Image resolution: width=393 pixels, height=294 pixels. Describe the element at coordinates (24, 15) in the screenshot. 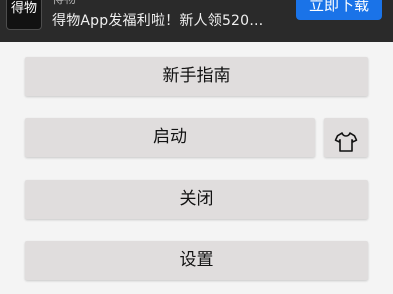

I see `app-logo: 得物` at that location.